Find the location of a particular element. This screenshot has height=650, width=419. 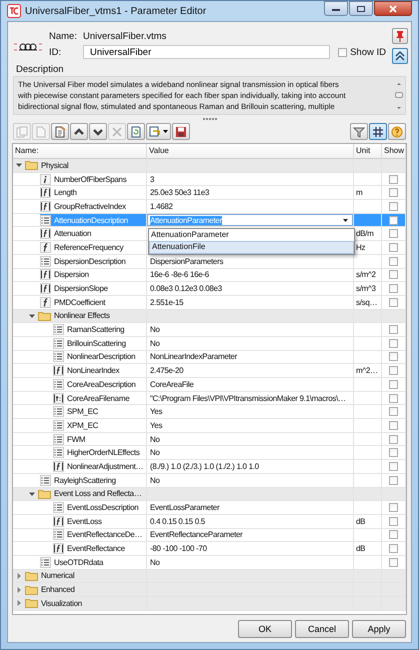

up-button is located at coordinates (79, 131).